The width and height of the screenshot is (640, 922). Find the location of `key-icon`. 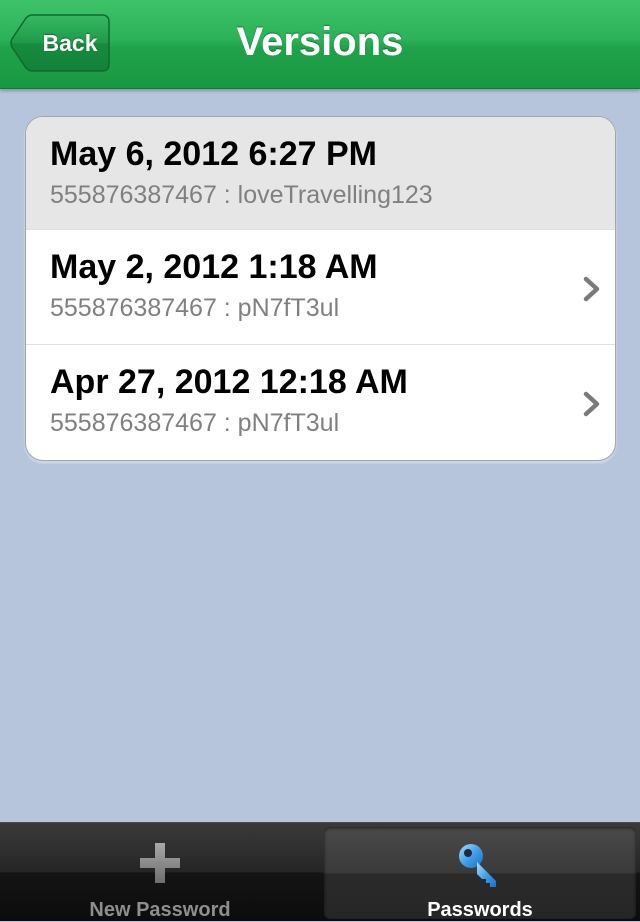

key-icon is located at coordinates (477, 865).